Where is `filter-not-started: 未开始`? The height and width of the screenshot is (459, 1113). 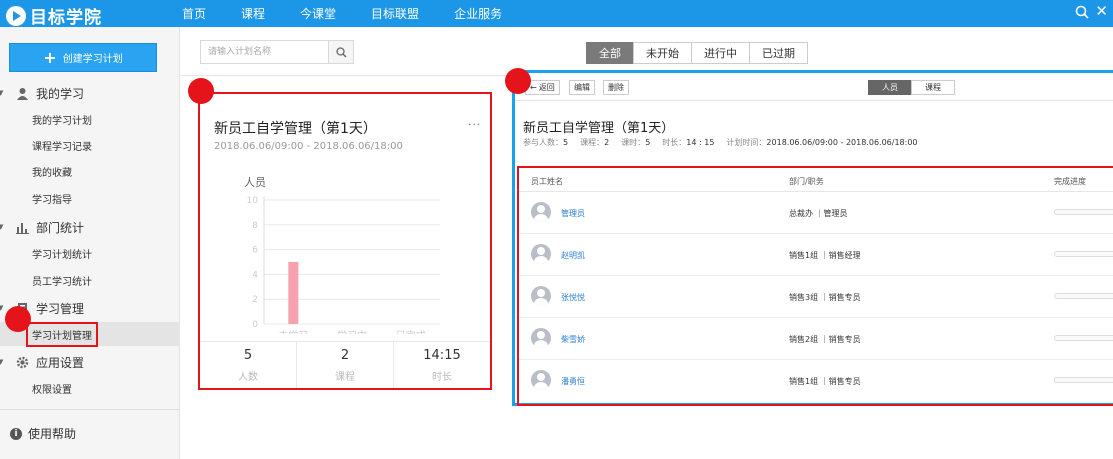 filter-not-started: 未开始 is located at coordinates (662, 53).